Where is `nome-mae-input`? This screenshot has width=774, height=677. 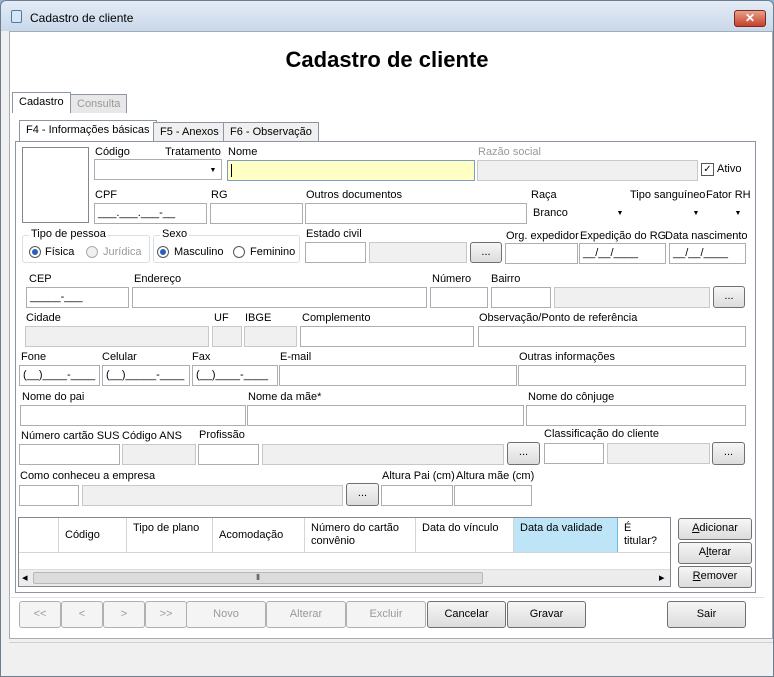 nome-mae-input is located at coordinates (385, 415).